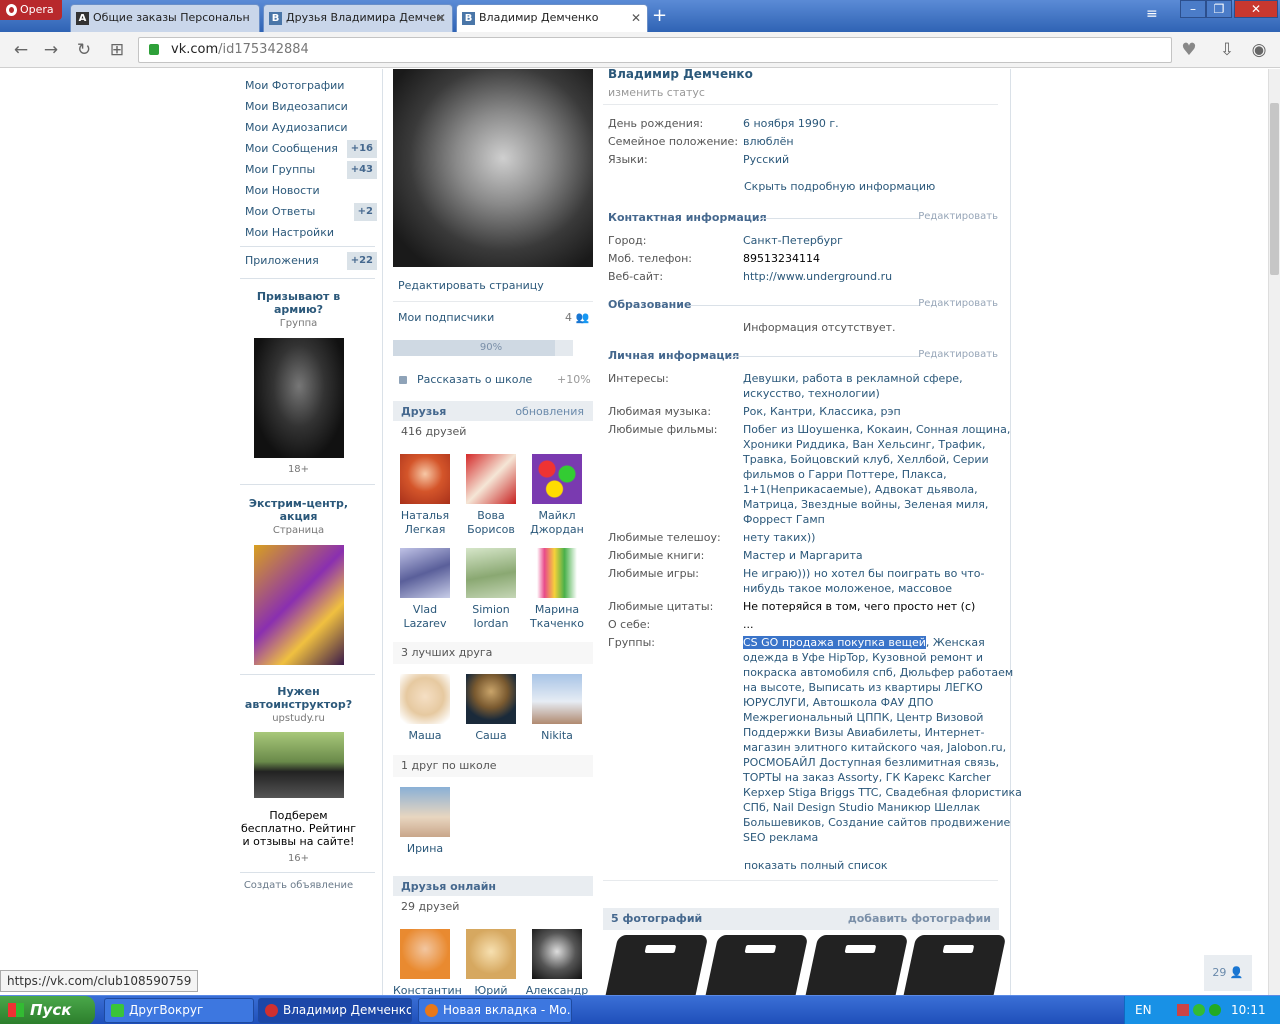 Image resolution: width=1280 pixels, height=1024 pixels. I want to click on edit-contacts-link: Редактировать, so click(958, 216).